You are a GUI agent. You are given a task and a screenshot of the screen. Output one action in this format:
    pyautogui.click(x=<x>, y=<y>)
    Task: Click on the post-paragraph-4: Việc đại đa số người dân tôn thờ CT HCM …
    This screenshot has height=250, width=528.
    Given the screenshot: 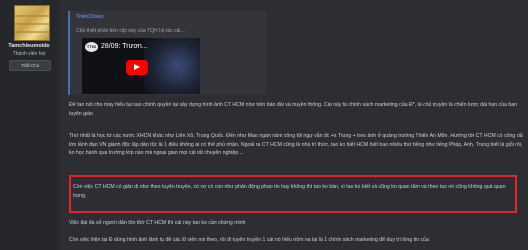 What is the action you would take?
    pyautogui.click(x=157, y=223)
    